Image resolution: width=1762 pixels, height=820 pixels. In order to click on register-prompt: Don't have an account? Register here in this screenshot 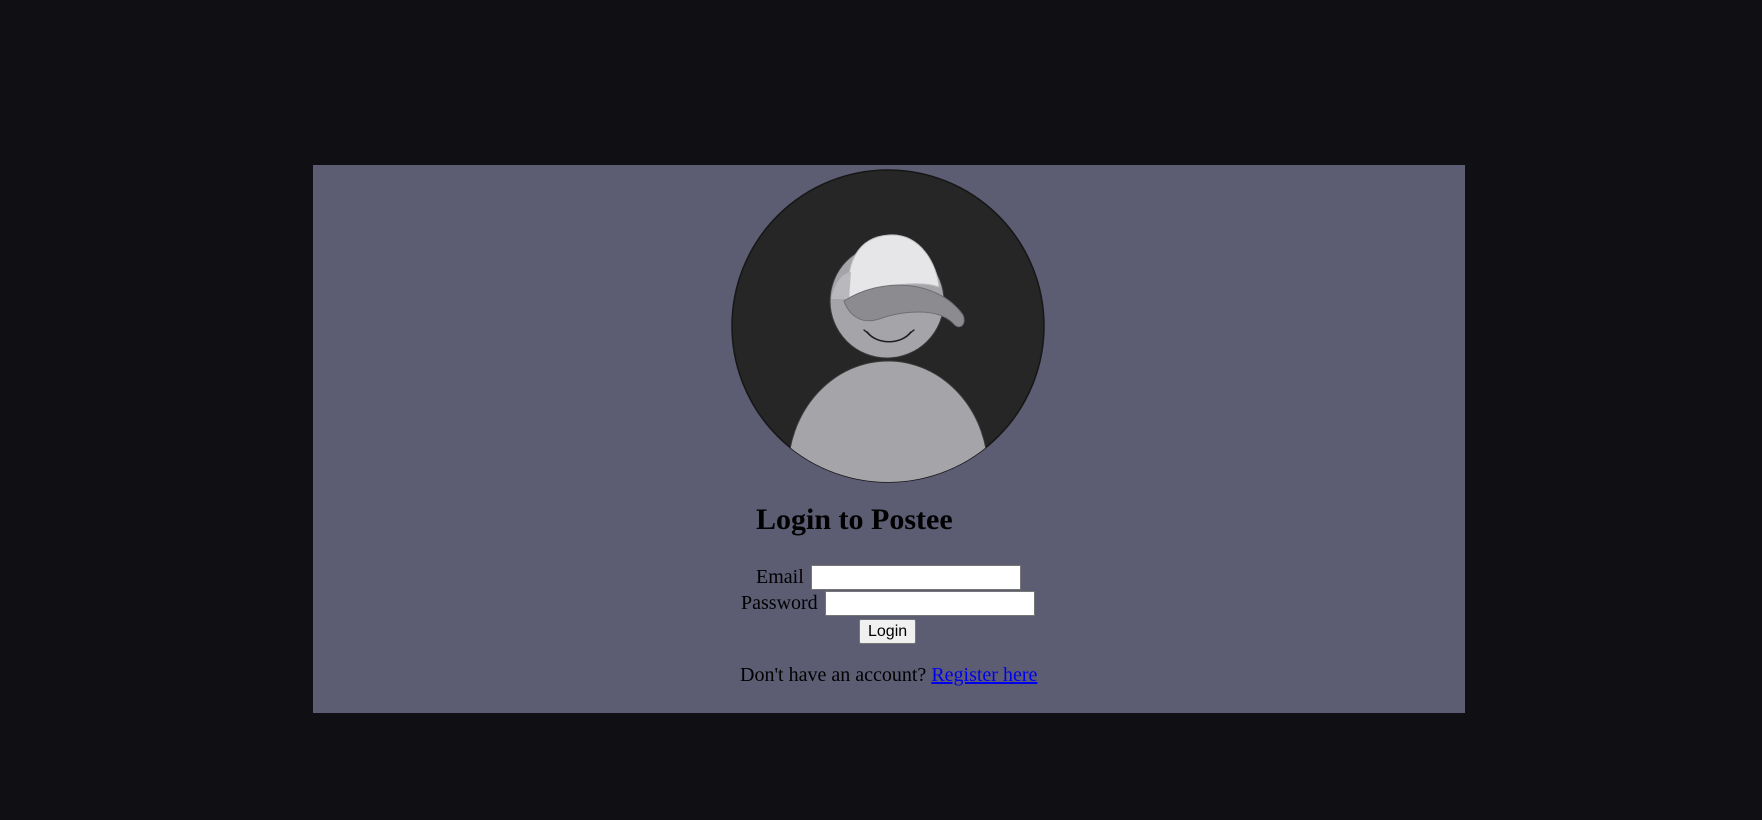, I will do `click(888, 675)`.